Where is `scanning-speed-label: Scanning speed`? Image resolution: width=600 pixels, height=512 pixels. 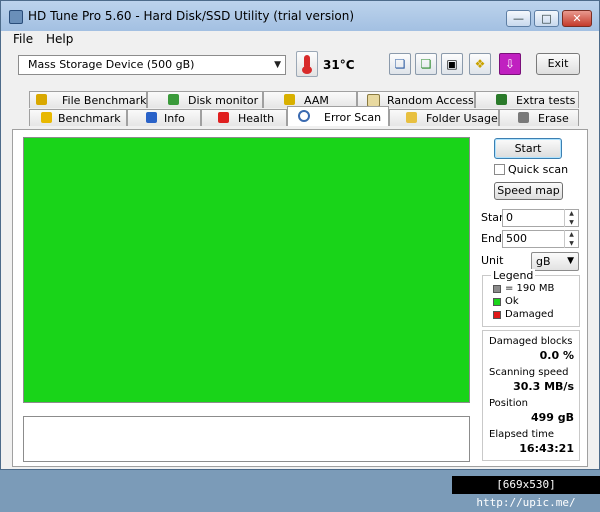 scanning-speed-label: Scanning speed is located at coordinates (529, 372).